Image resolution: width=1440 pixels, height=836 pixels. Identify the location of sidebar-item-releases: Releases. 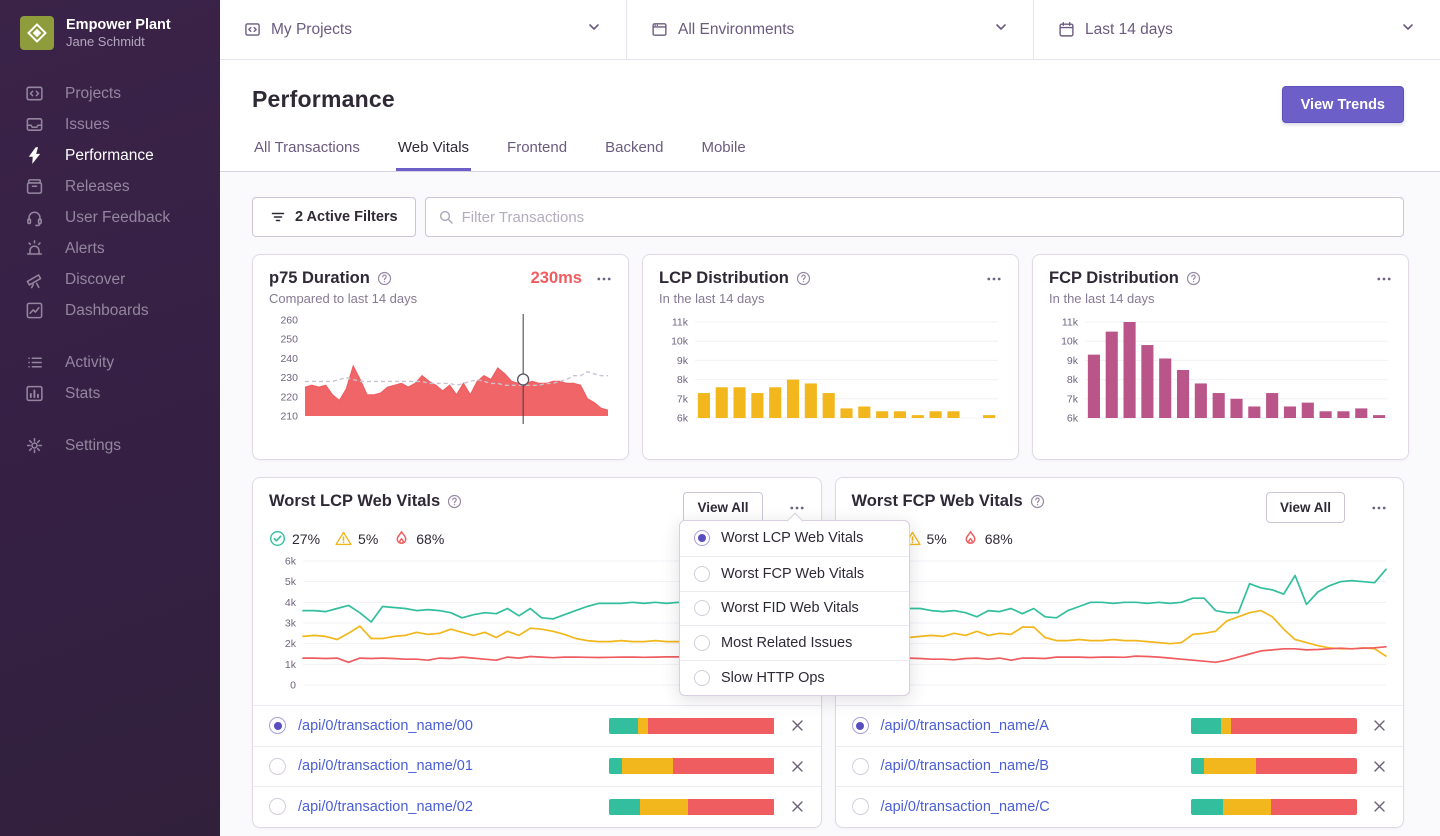
(110, 186).